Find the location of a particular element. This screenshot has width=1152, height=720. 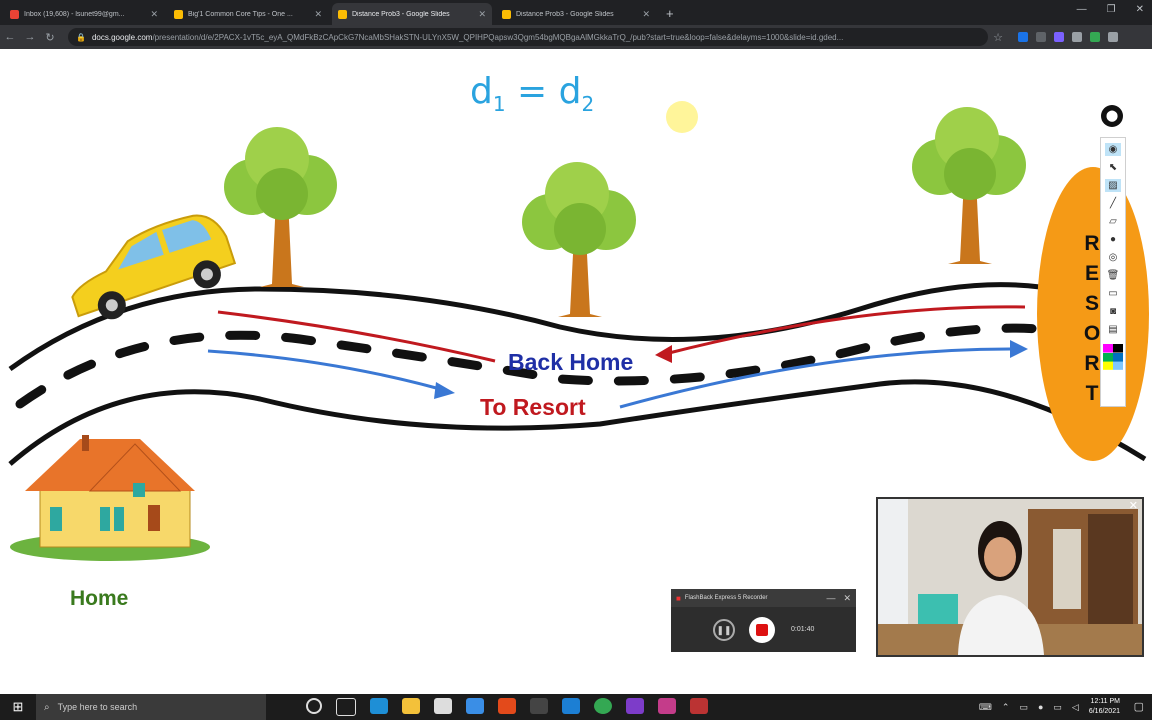

maps-icon is located at coordinates (539, 706).